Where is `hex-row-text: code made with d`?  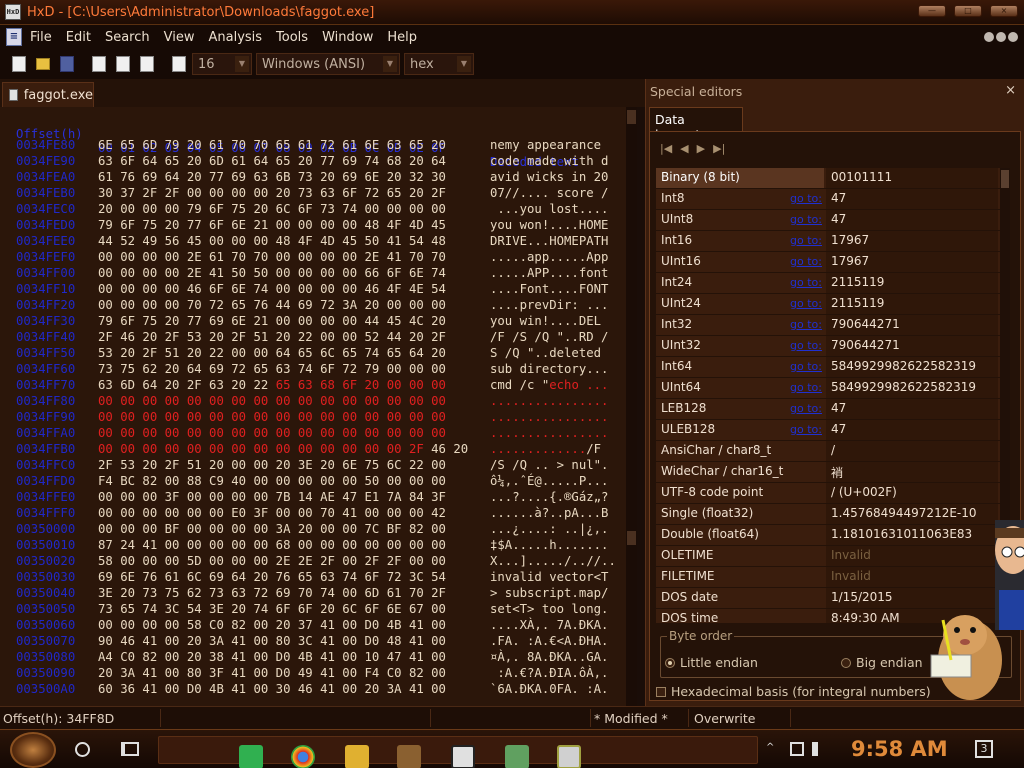
hex-row-text: code made with d is located at coordinates (549, 161).